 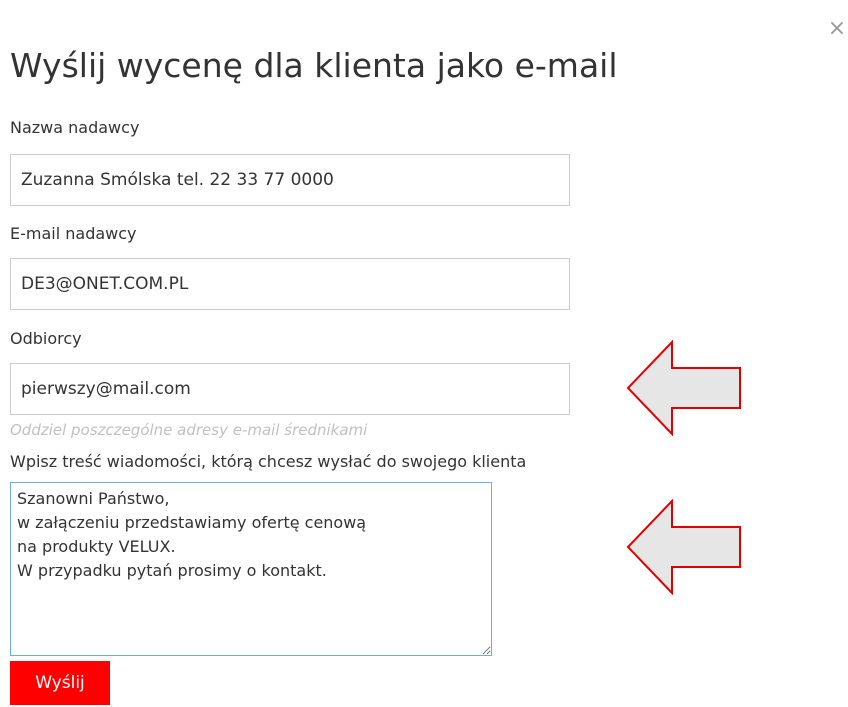 I want to click on recipients-field, so click(x=290, y=389).